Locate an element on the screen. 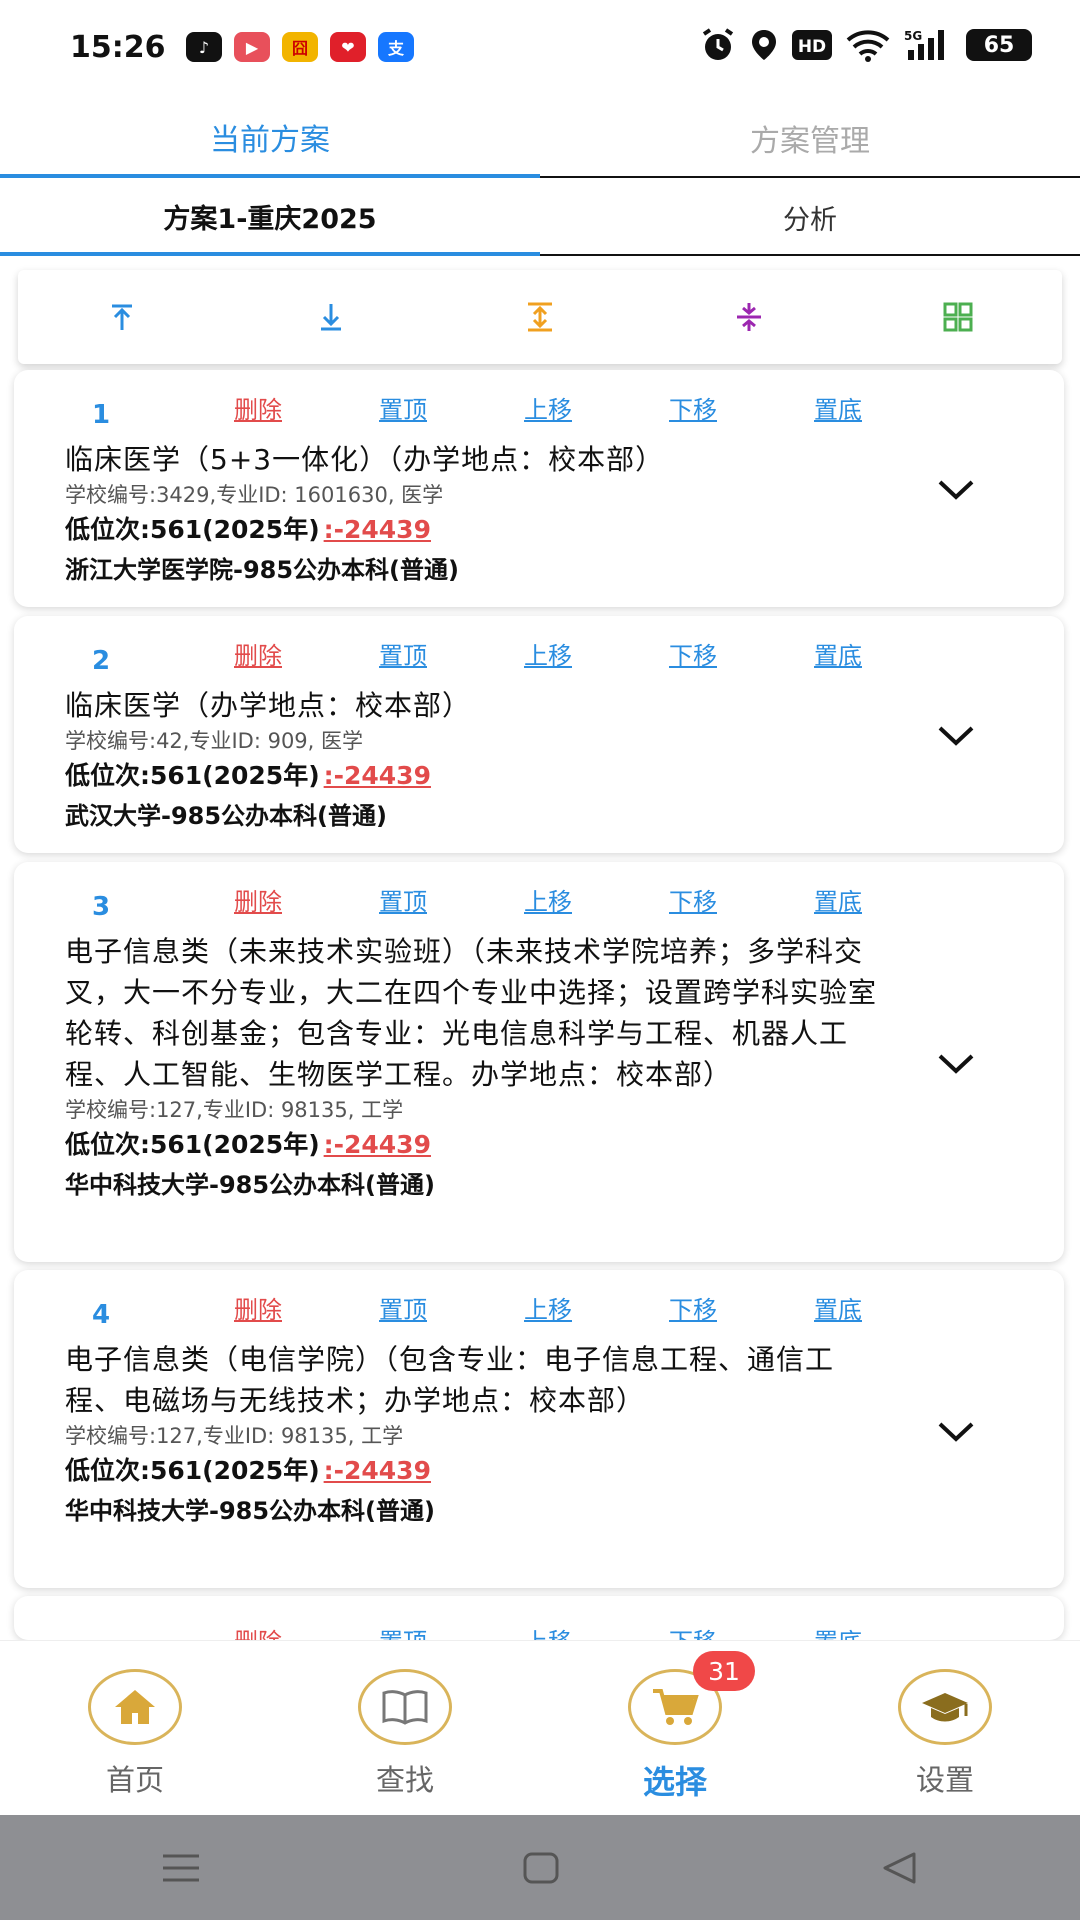  item-meta: 学校编号:127,专业ID: 98135, 工学 is located at coordinates (234, 1436).